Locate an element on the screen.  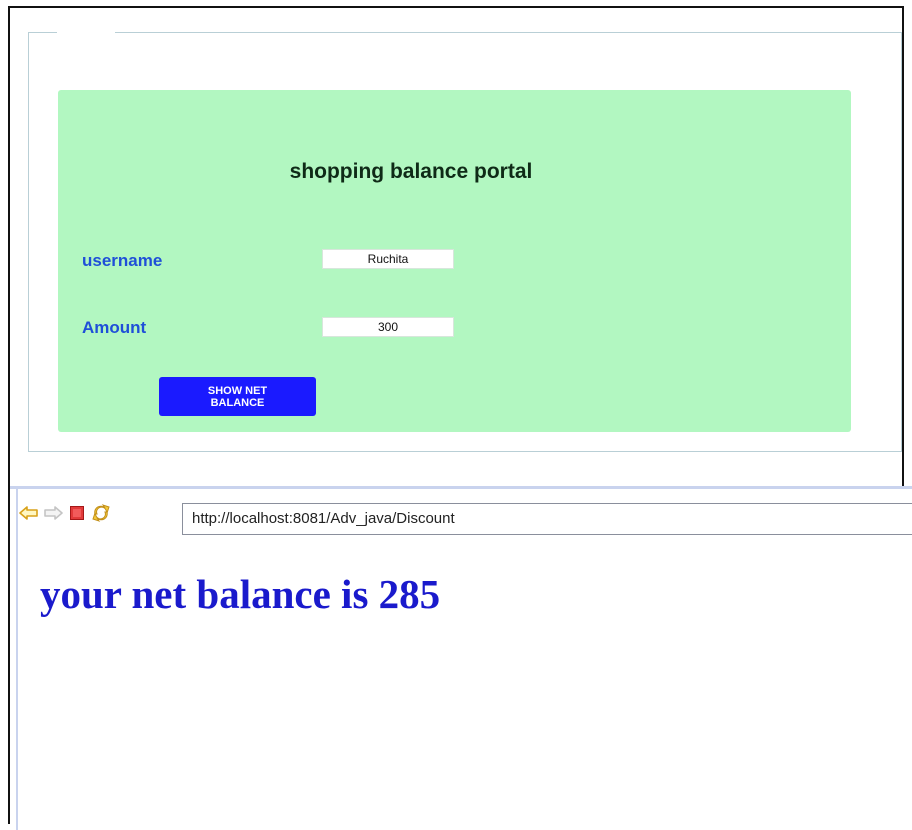
browser-toolbar is located at coordinates (66, 513).